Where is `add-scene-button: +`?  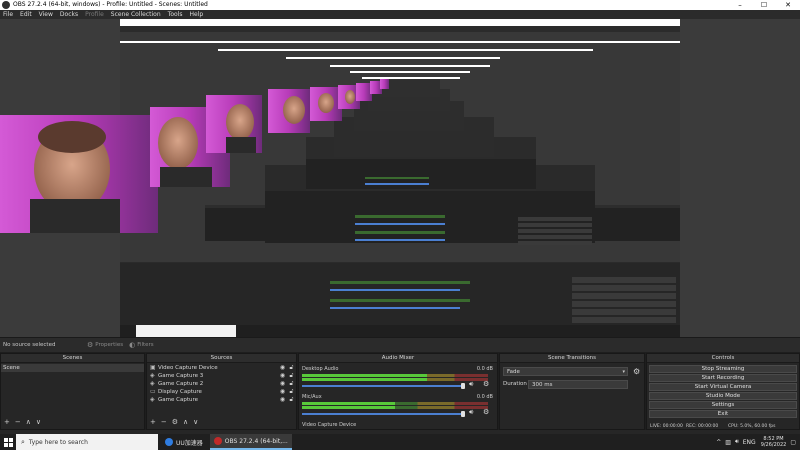 add-scene-button: + is located at coordinates (7, 422).